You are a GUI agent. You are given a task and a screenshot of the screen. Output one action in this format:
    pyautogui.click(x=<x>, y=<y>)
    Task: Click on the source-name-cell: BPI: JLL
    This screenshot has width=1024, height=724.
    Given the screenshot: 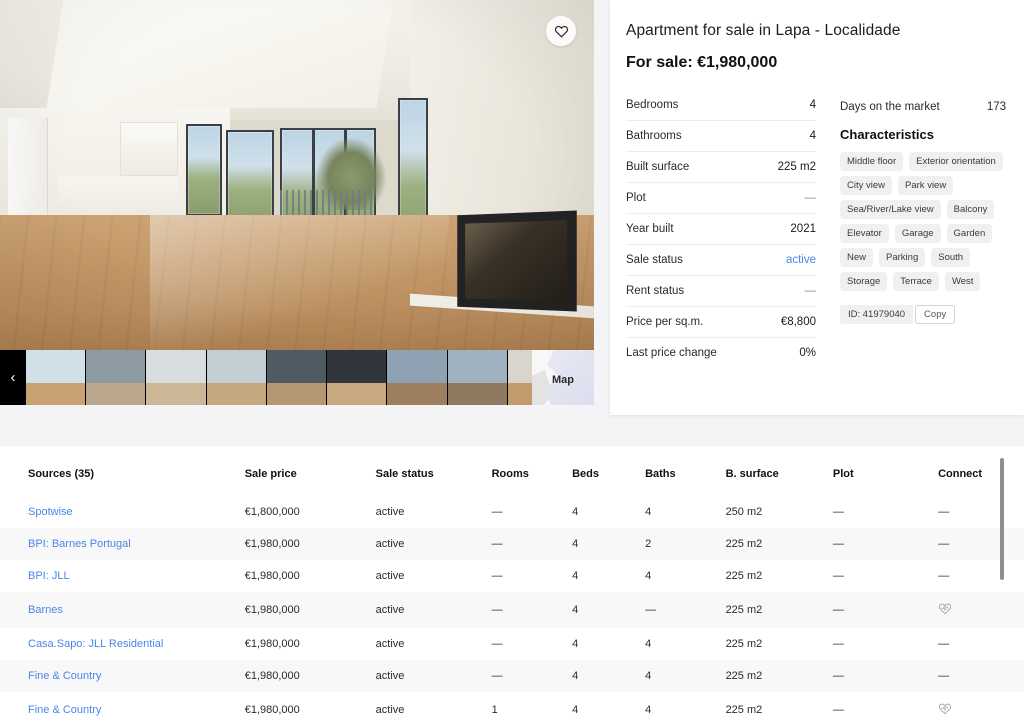 What is the action you would take?
    pyautogui.click(x=122, y=576)
    